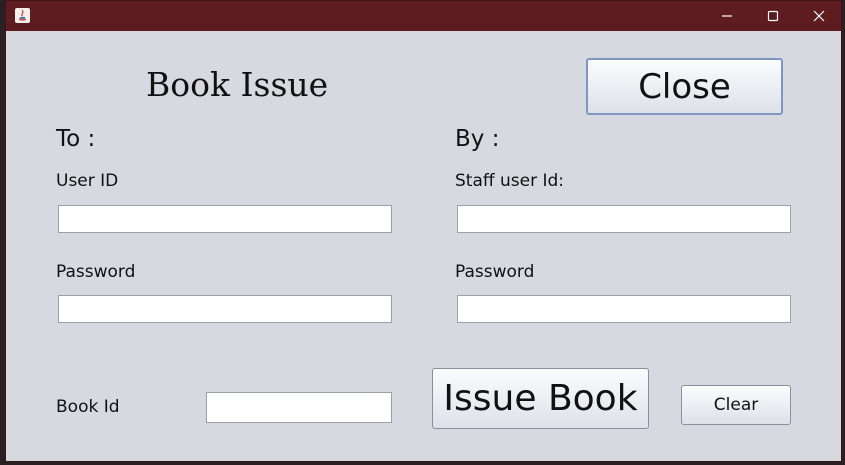 The height and width of the screenshot is (465, 845). Describe the element at coordinates (96, 272) in the screenshot. I see `user-password-label: Password` at that location.